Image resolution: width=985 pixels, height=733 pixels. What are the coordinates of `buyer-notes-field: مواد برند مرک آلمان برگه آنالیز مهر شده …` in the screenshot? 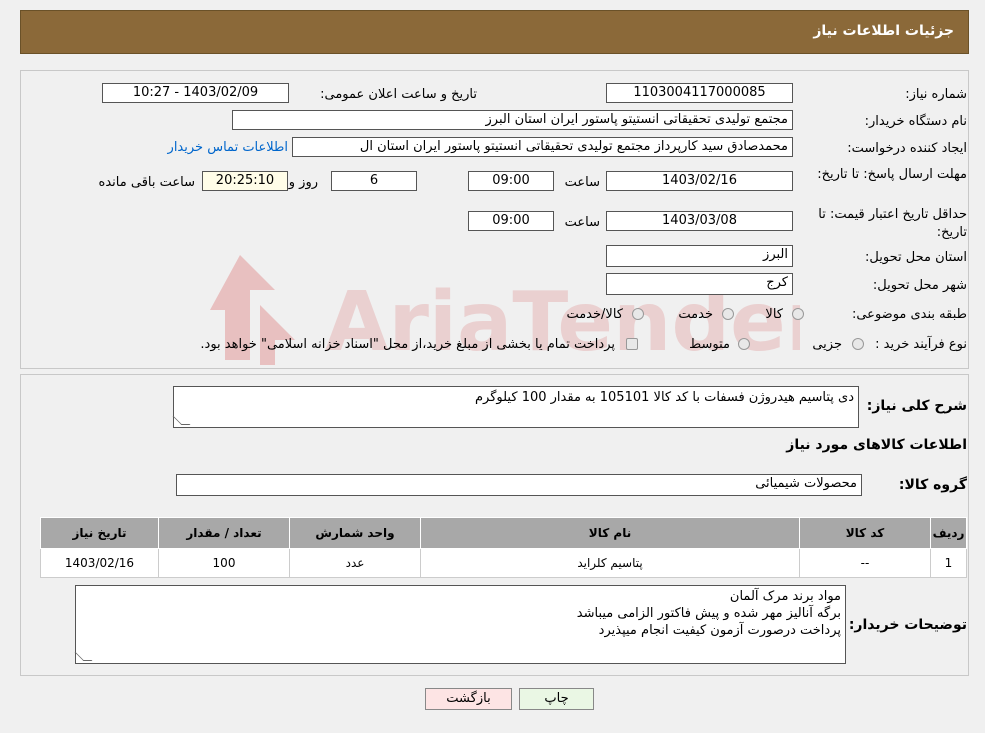 It's located at (460, 624).